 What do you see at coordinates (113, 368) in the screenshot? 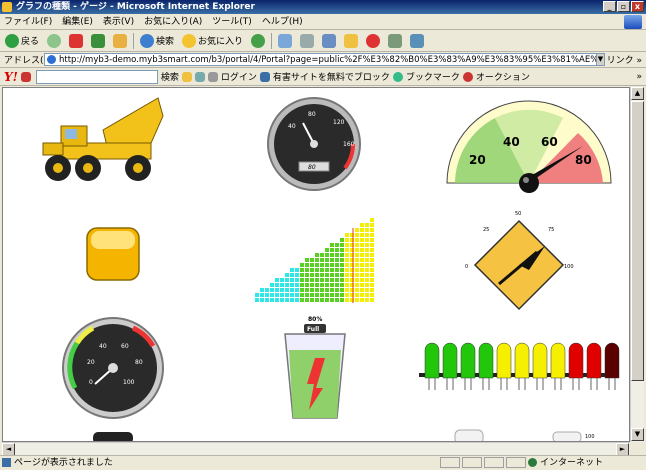
I see `round-dial-gauge: 0 20 40 60 80 100` at bounding box center [113, 368].